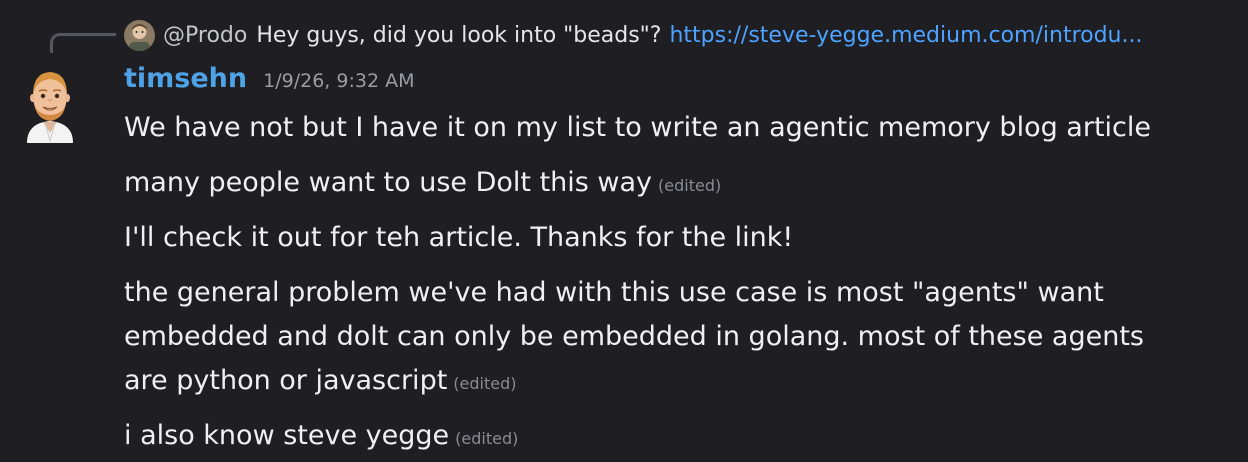 The height and width of the screenshot is (462, 1248). I want to click on message-text: many people want to use Dolt this way, so click(388, 182).